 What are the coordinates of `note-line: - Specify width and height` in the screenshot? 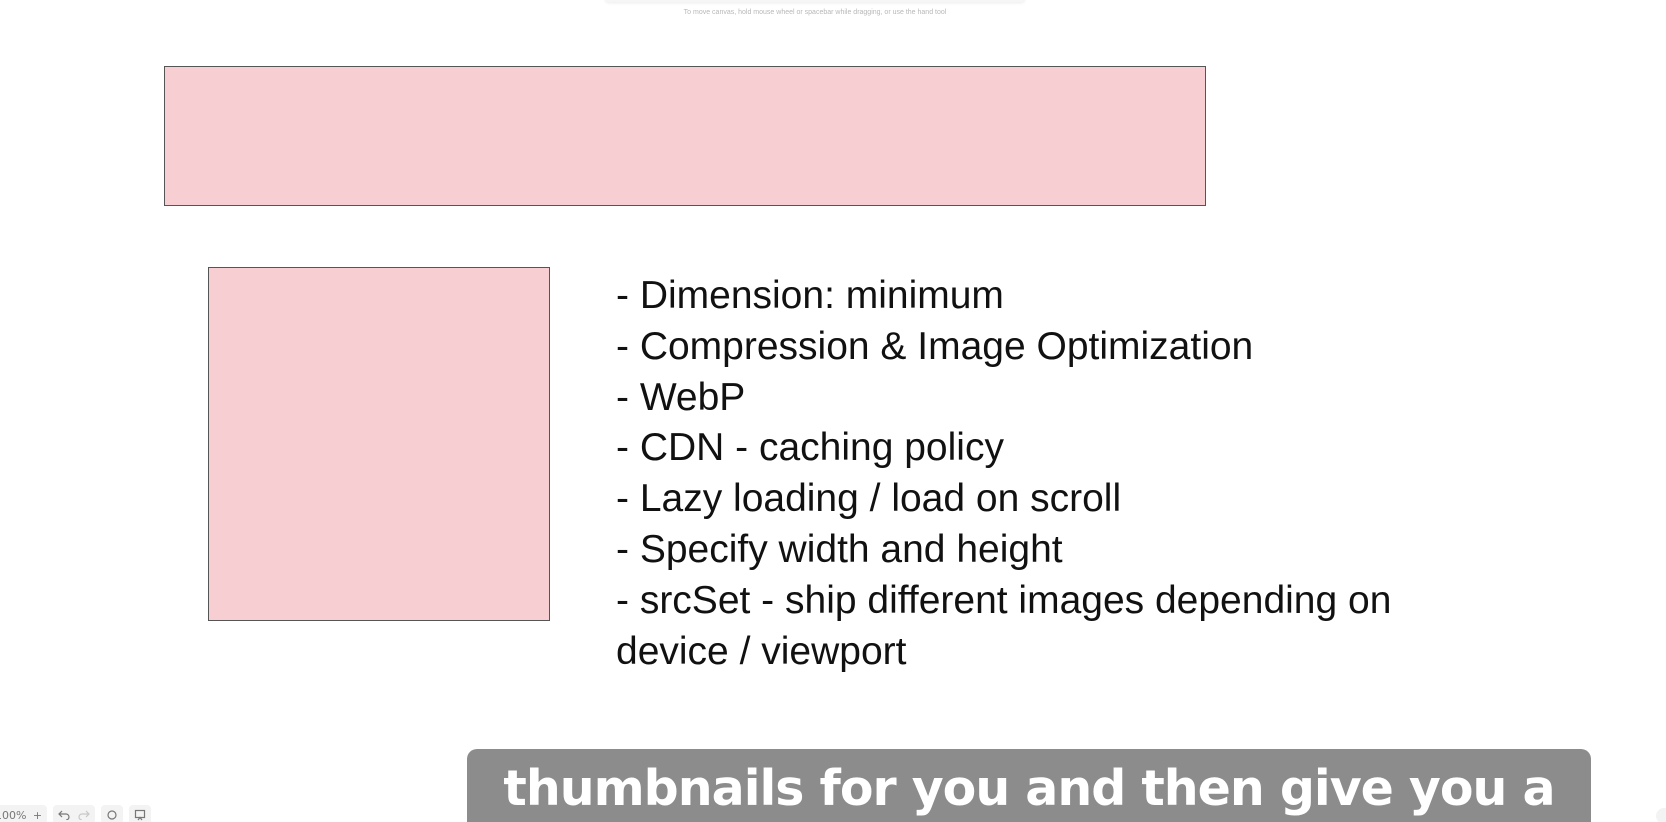 It's located at (839, 549).